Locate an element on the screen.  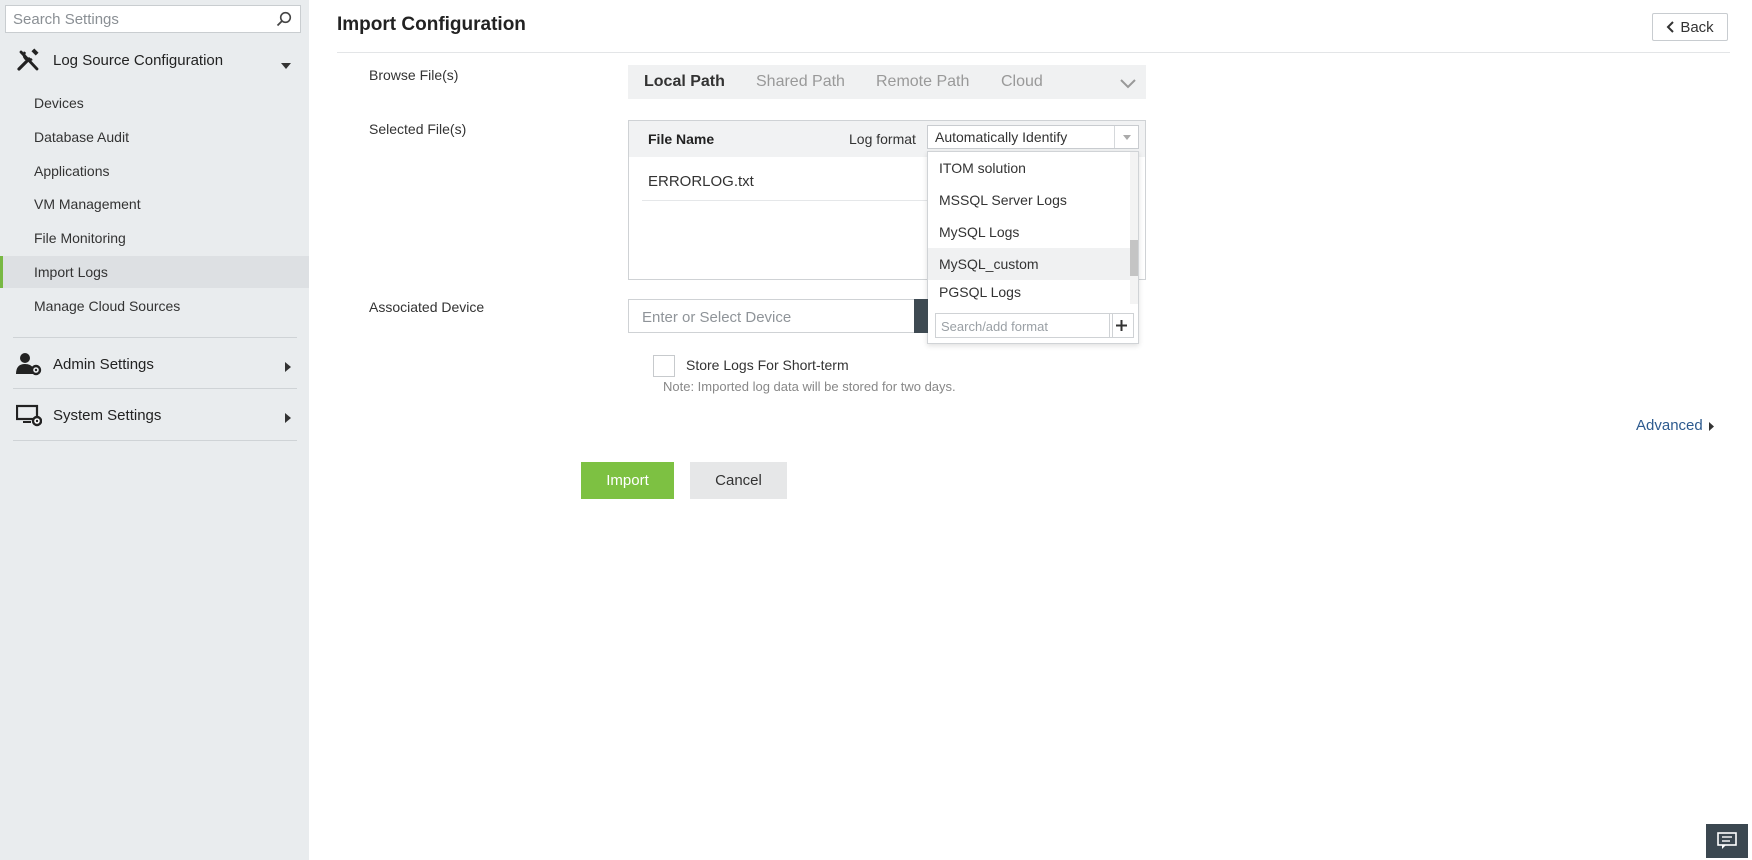
log-format-select: Automatically Identify is located at coordinates (1033, 137).